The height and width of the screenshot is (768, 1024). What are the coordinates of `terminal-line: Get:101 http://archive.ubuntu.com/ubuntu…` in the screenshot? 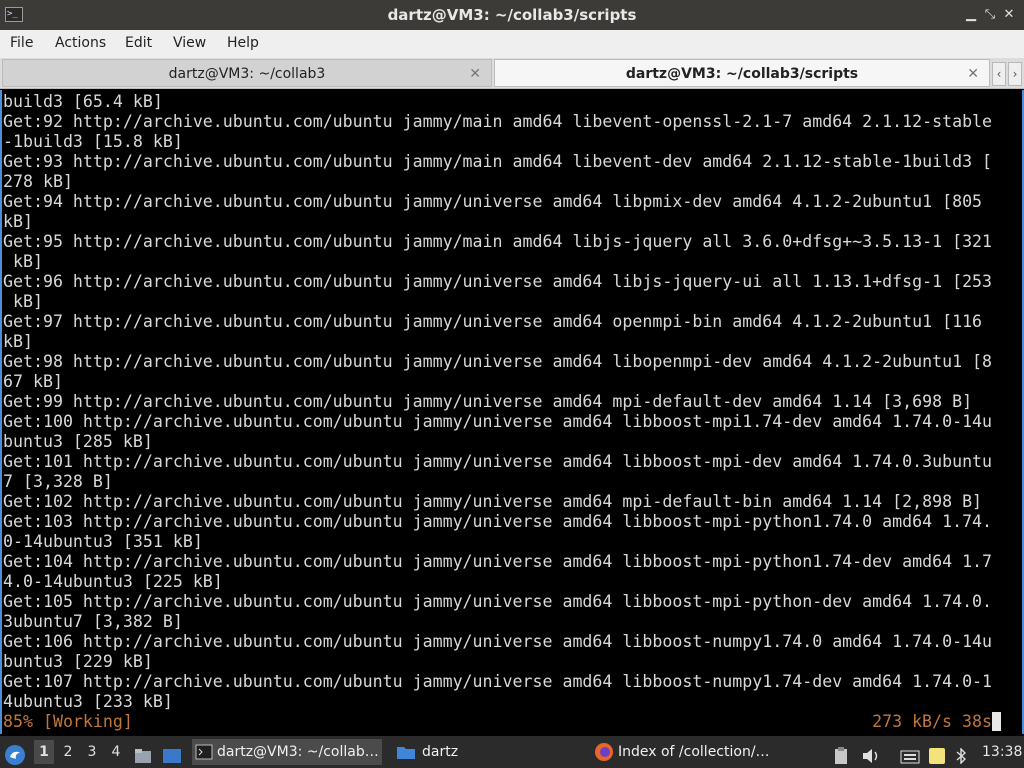 It's located at (498, 461).